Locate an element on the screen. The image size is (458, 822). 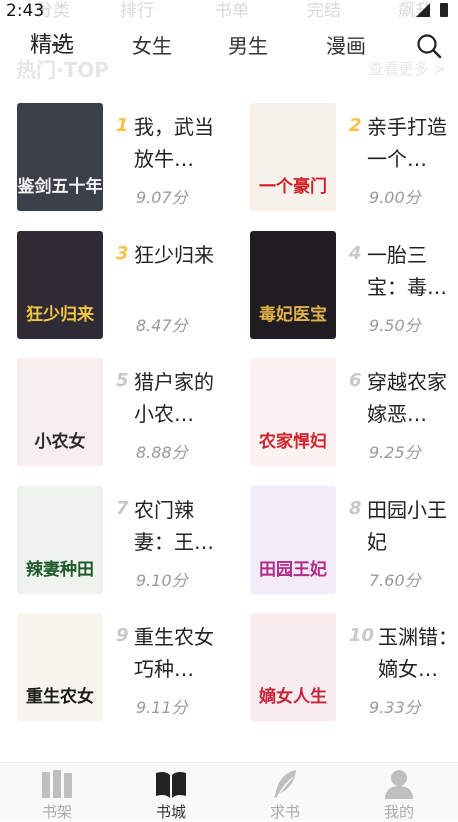
status-time: 2:43 is located at coordinates (25, 11).